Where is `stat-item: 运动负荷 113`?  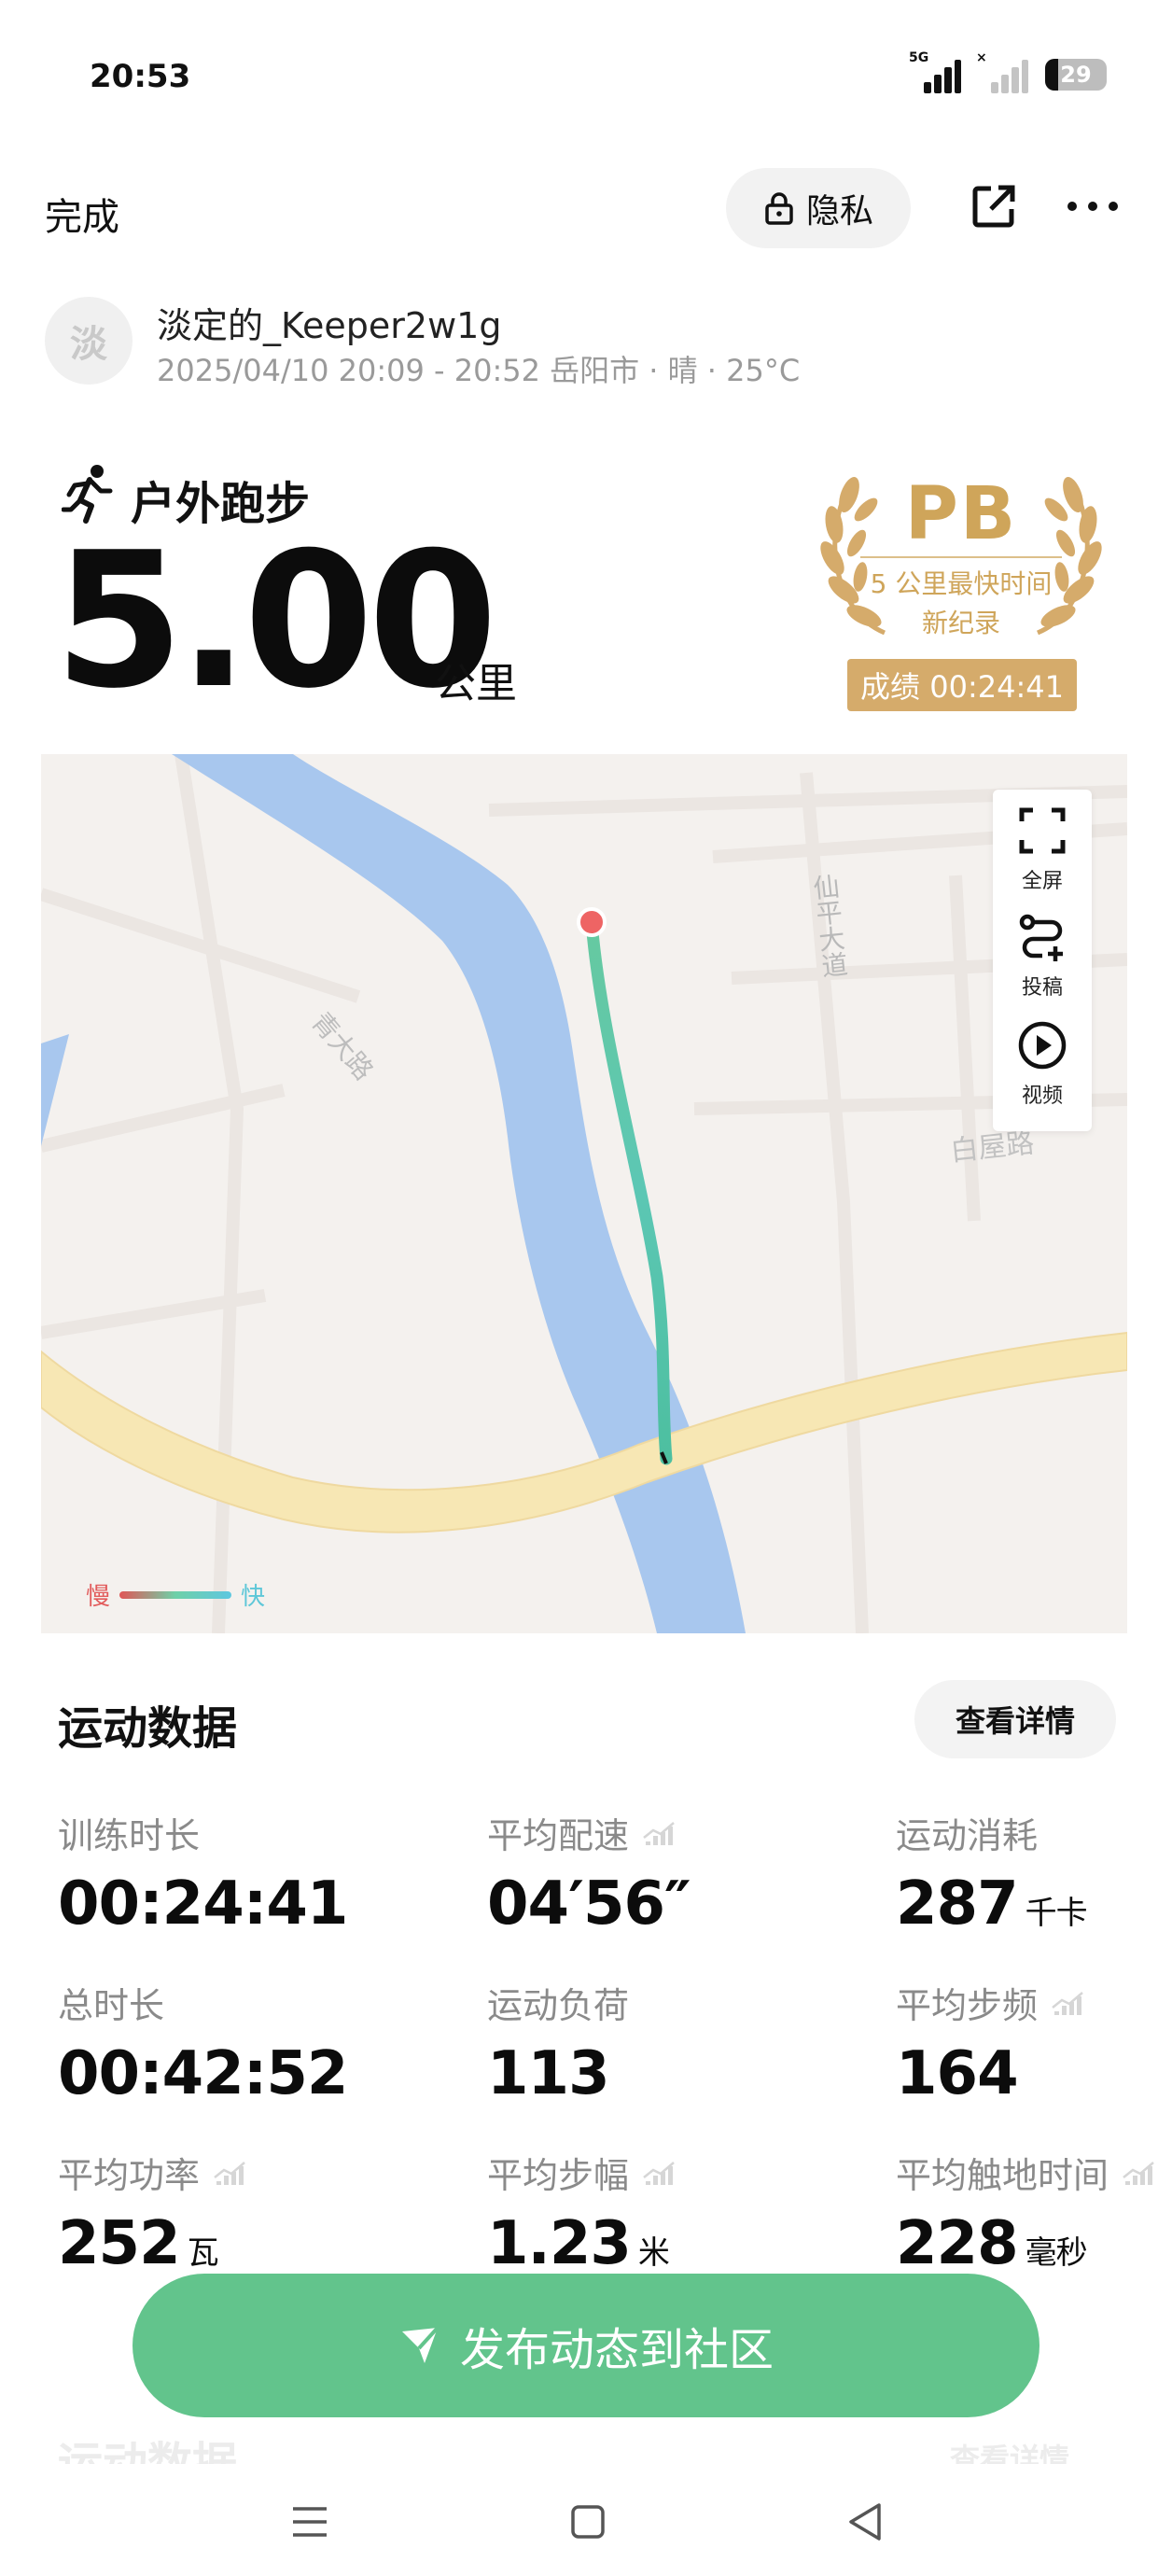
stat-item: 运动负荷 113 is located at coordinates (558, 2042).